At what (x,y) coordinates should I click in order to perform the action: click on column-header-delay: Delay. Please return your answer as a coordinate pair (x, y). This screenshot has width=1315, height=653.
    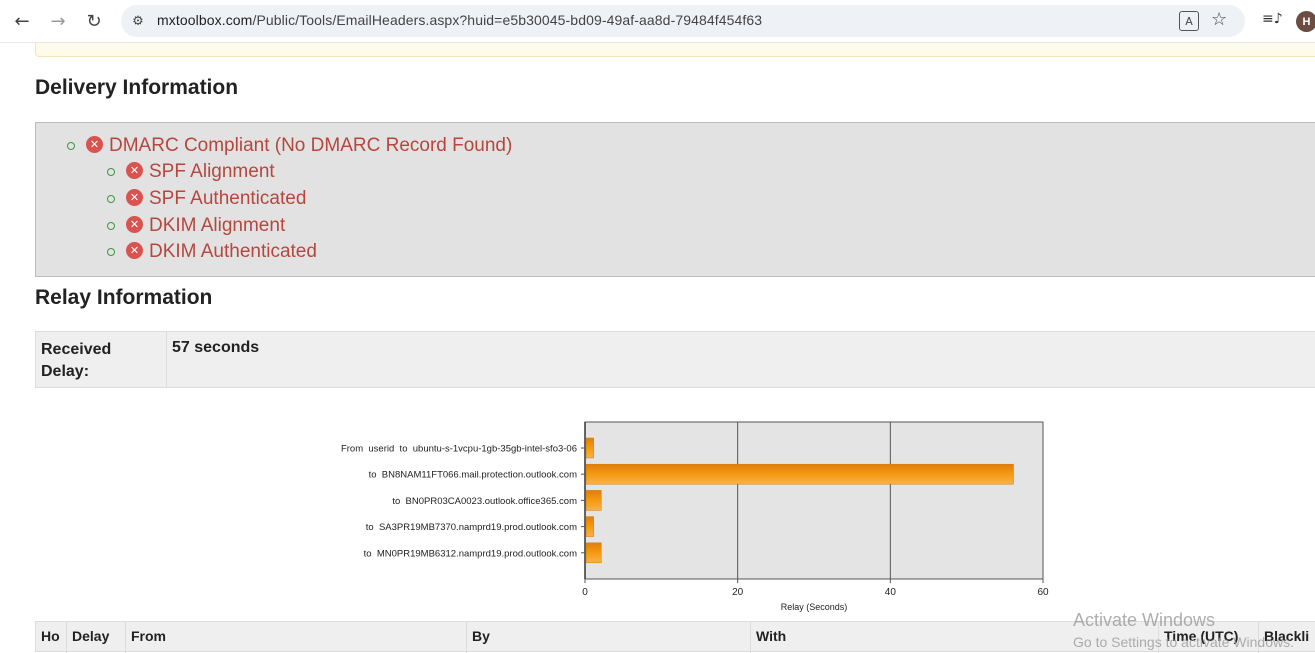
    Looking at the image, I should click on (95, 637).